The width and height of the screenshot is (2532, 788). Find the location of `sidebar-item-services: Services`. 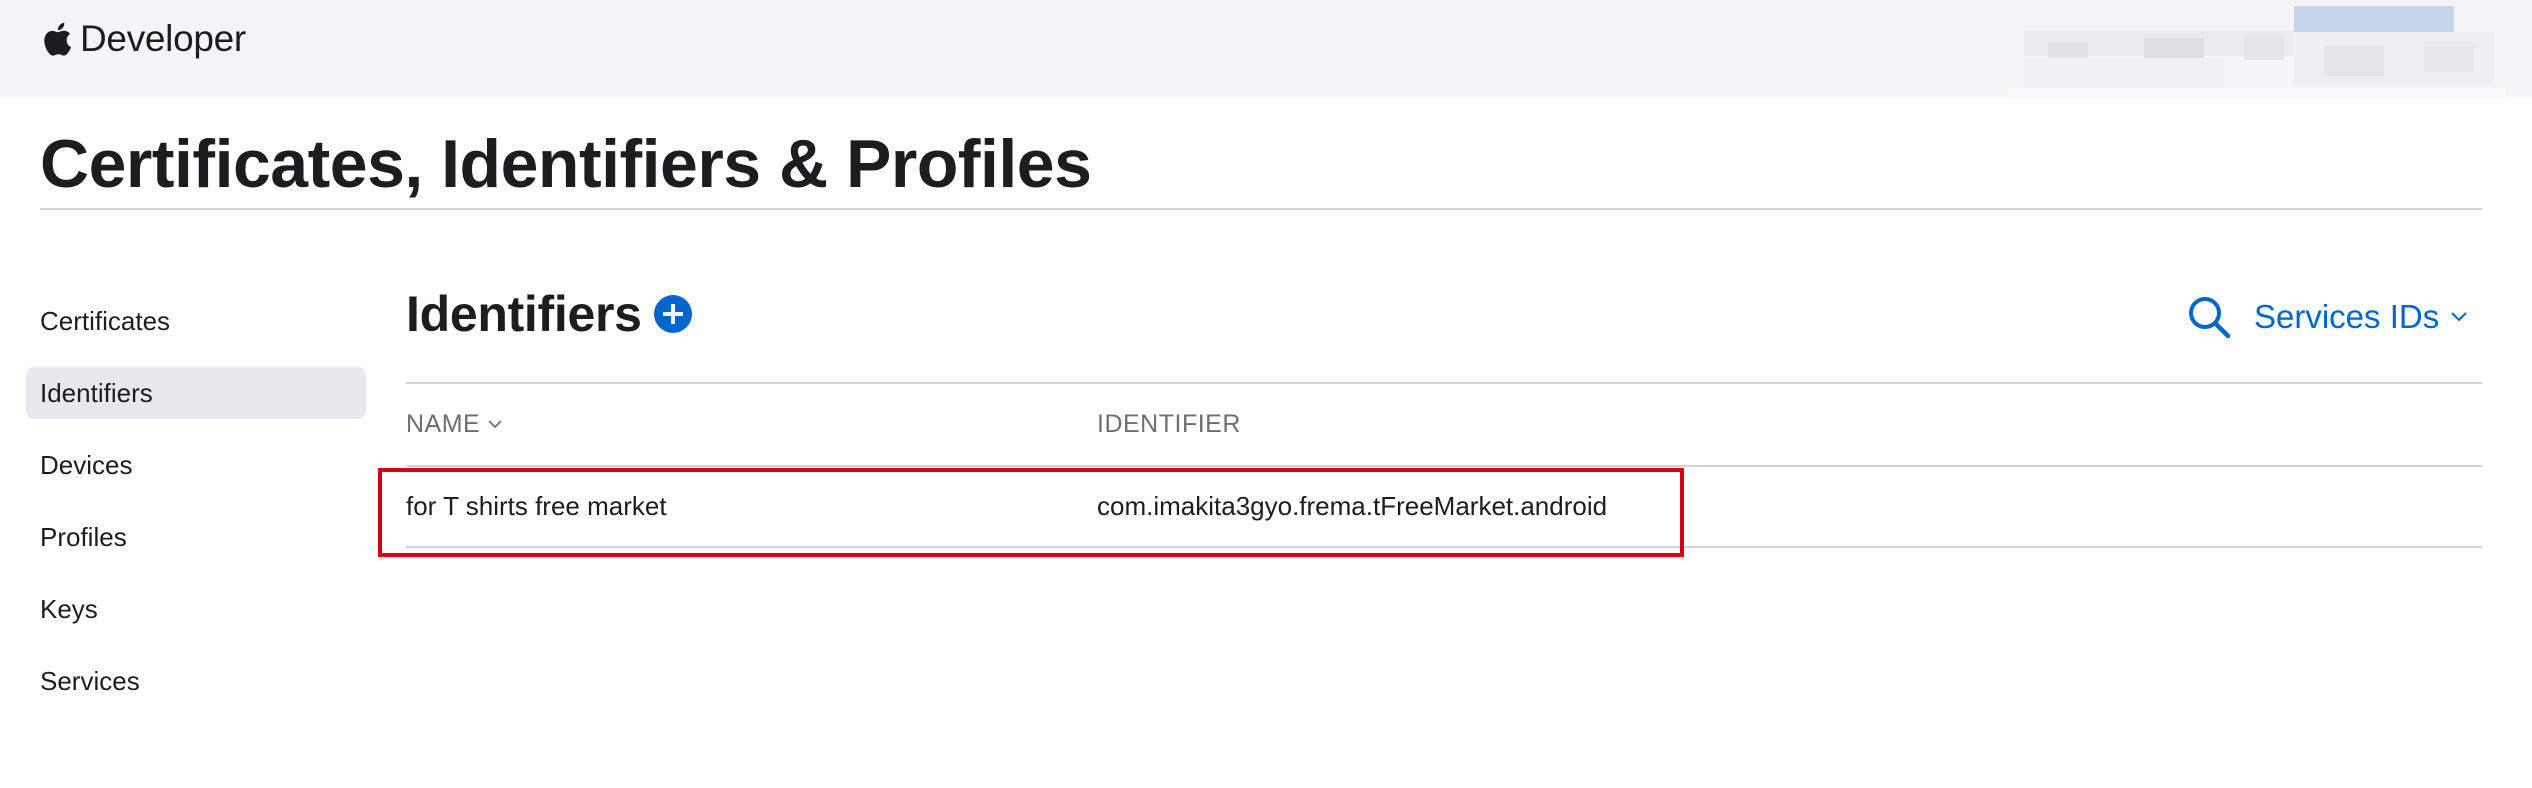

sidebar-item-services: Services is located at coordinates (196, 681).